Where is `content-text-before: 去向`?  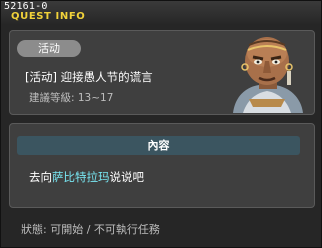 content-text-before: 去向 is located at coordinates (40, 177).